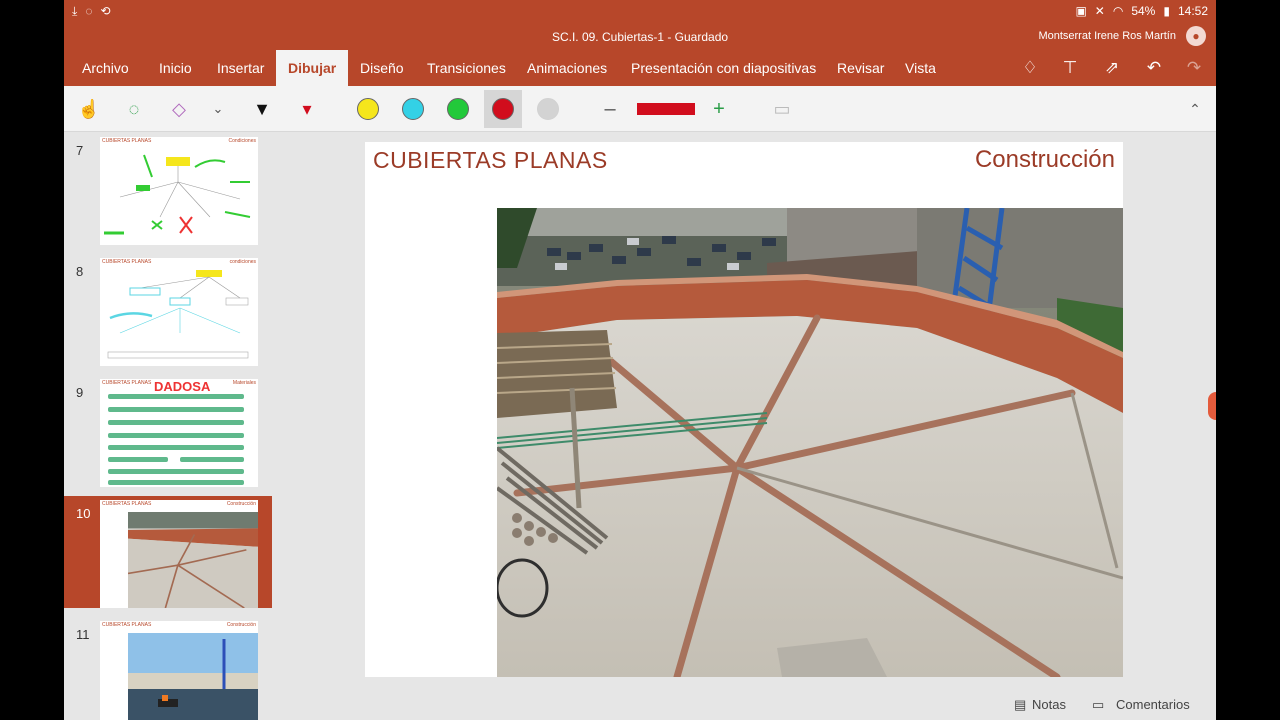  Describe the element at coordinates (723, 68) in the screenshot. I see `tab-presentacion: Presentación con diapositivas` at that location.